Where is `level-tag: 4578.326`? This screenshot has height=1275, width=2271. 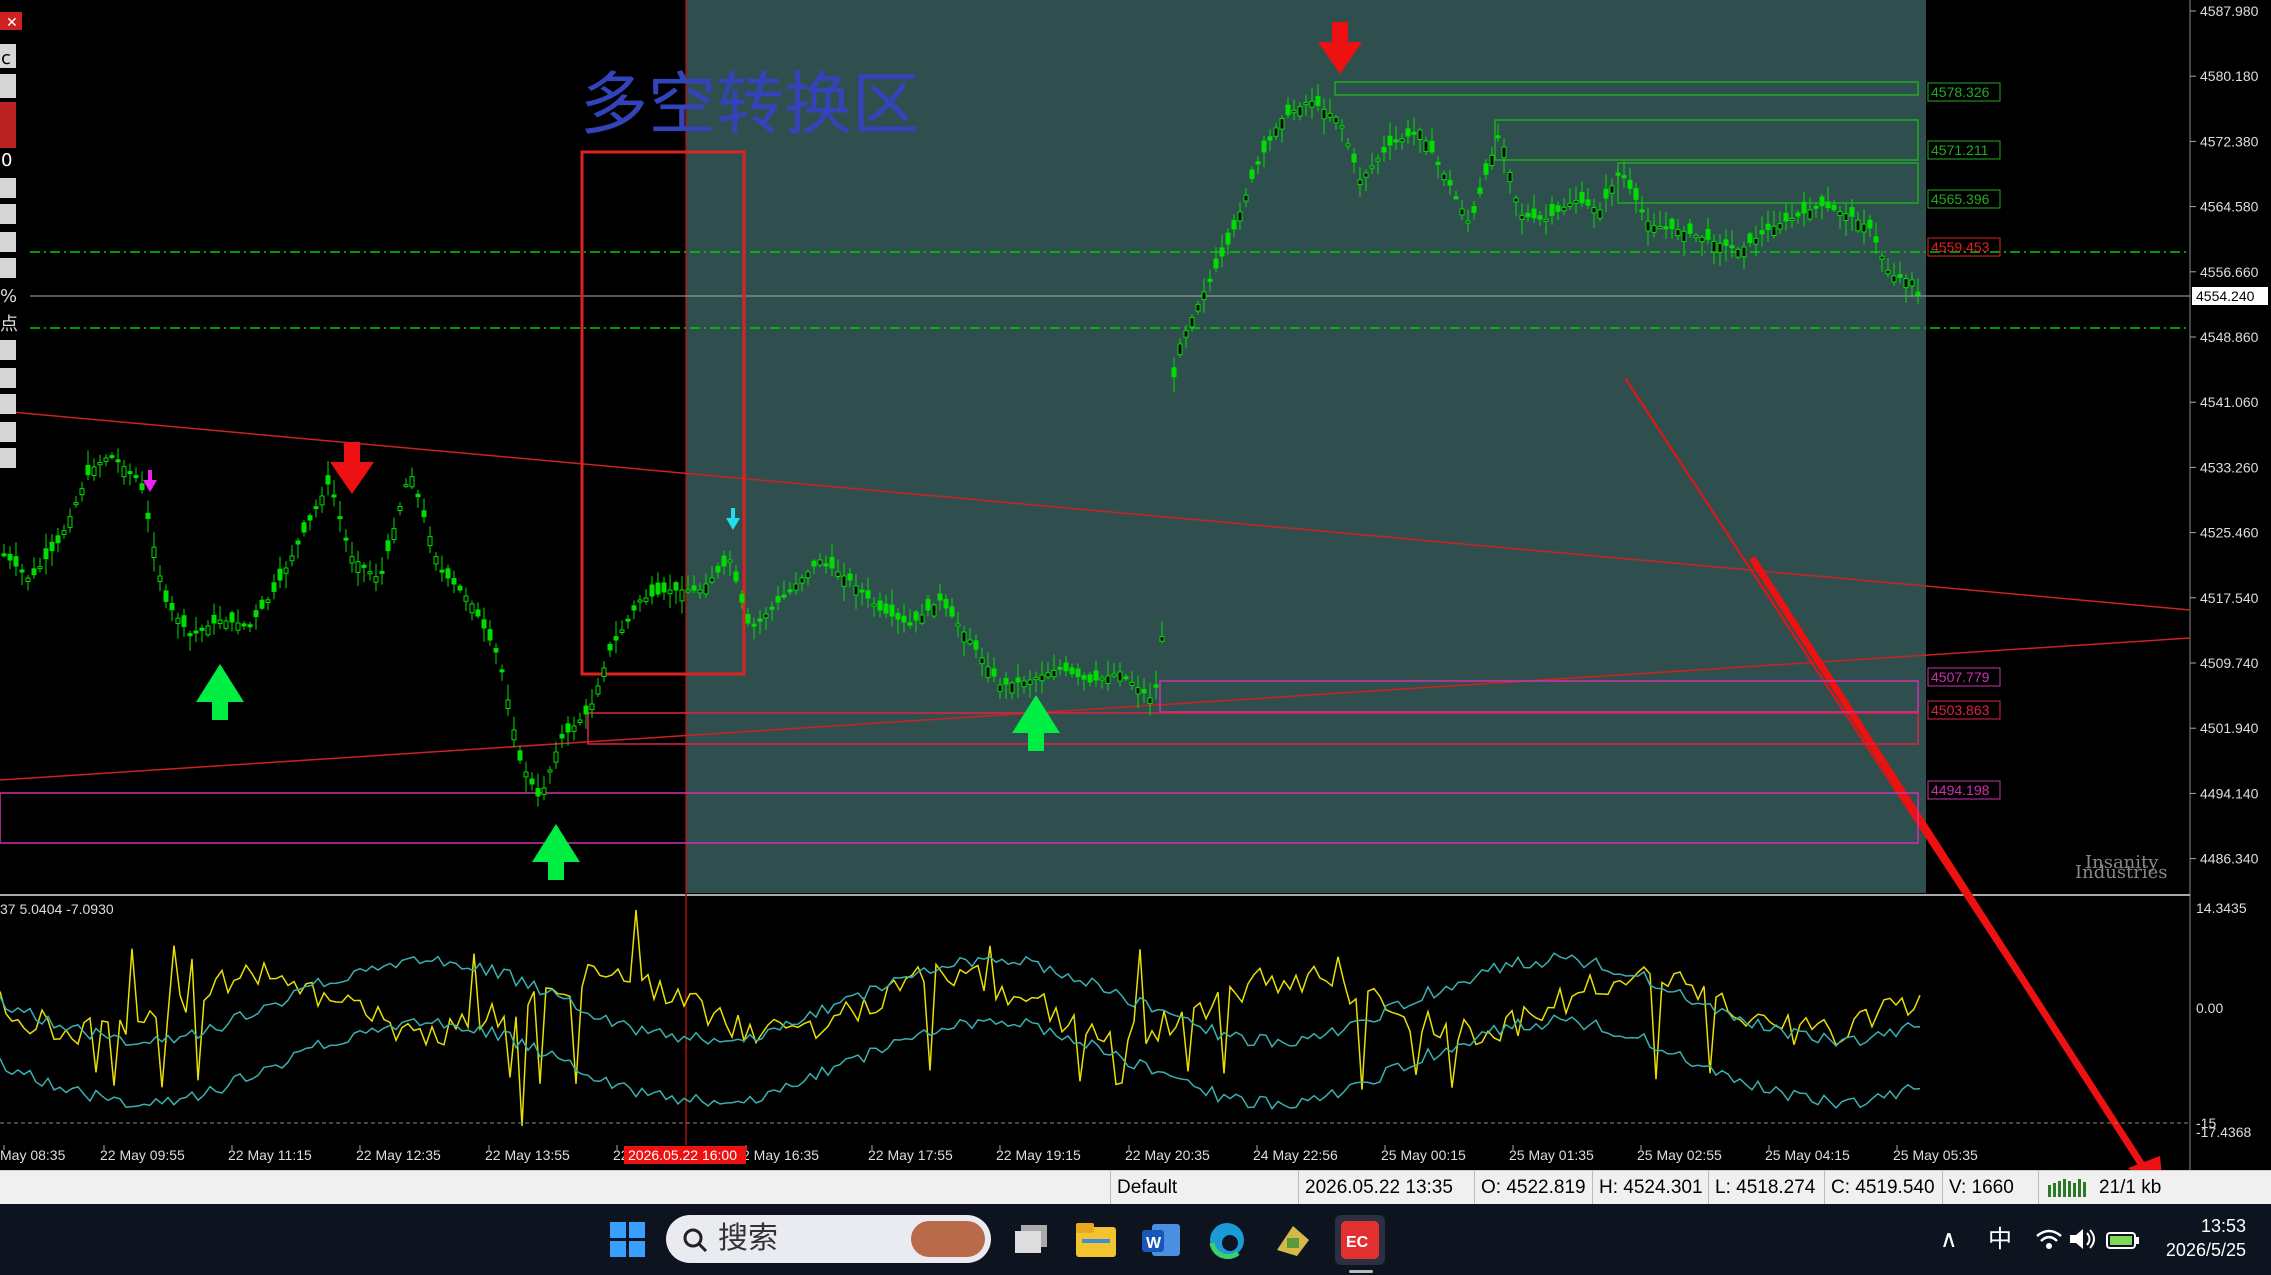 level-tag: 4578.326 is located at coordinates (1960, 92).